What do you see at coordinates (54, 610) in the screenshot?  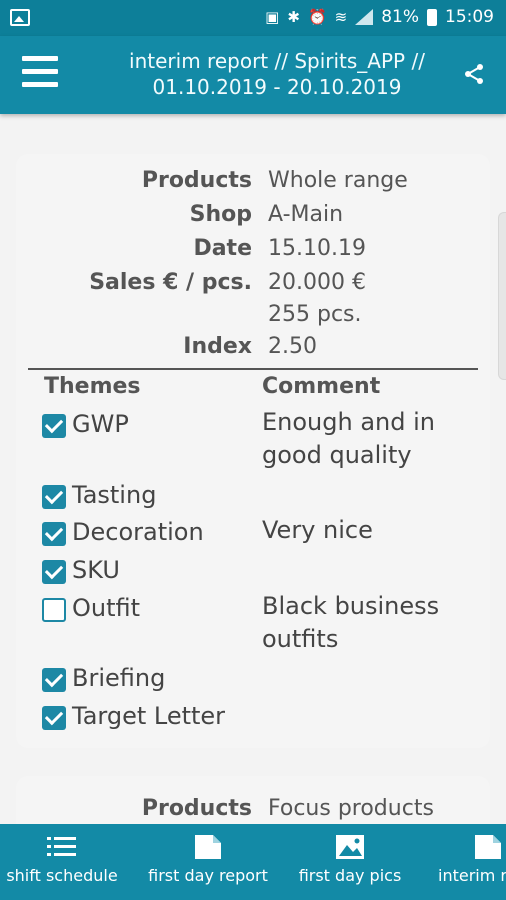 I see `checkbox-unchecked` at bounding box center [54, 610].